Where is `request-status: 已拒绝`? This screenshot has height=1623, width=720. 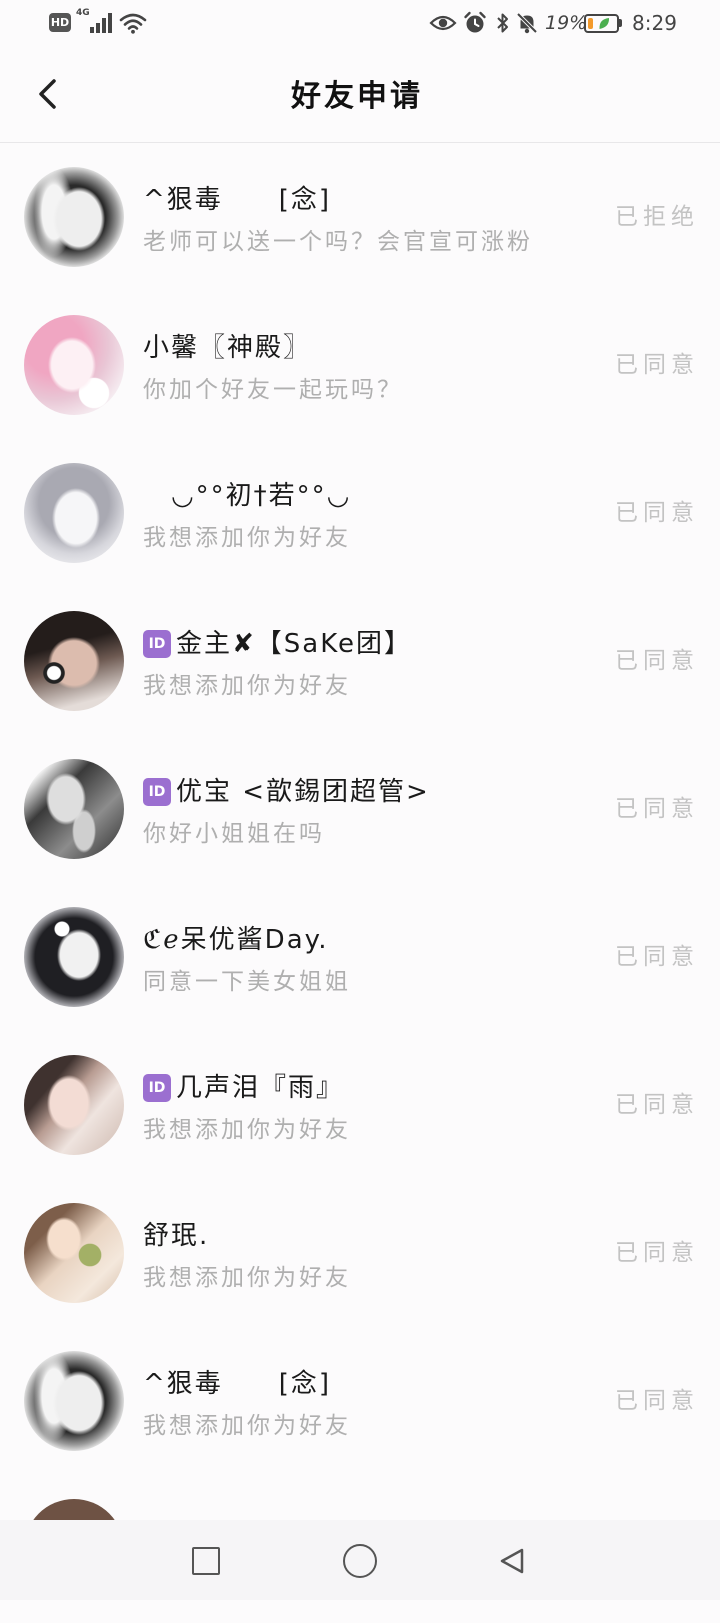
request-status: 已拒绝 is located at coordinates (657, 217).